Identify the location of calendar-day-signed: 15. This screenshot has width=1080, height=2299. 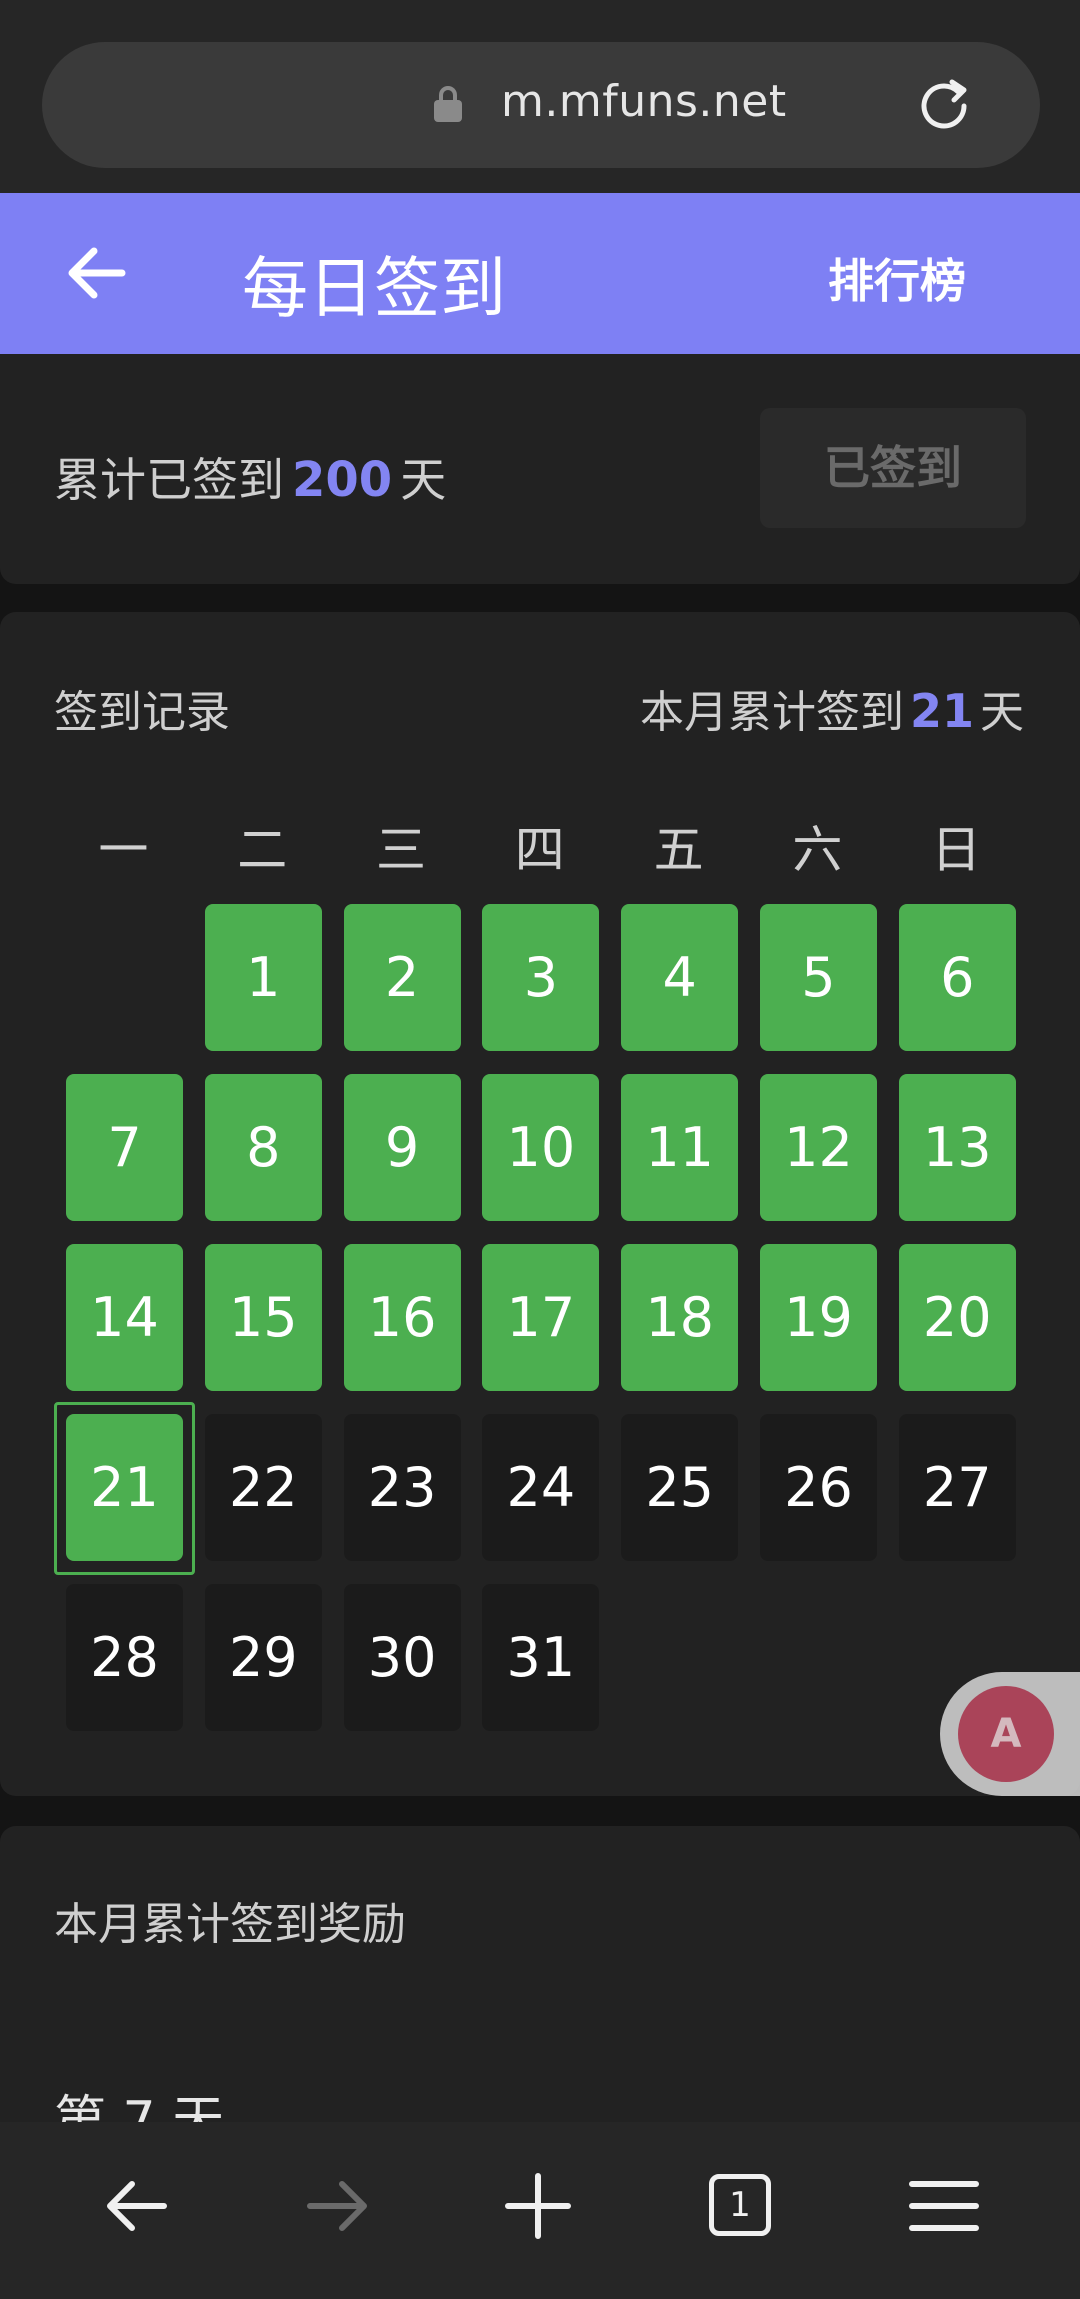
(263, 1317).